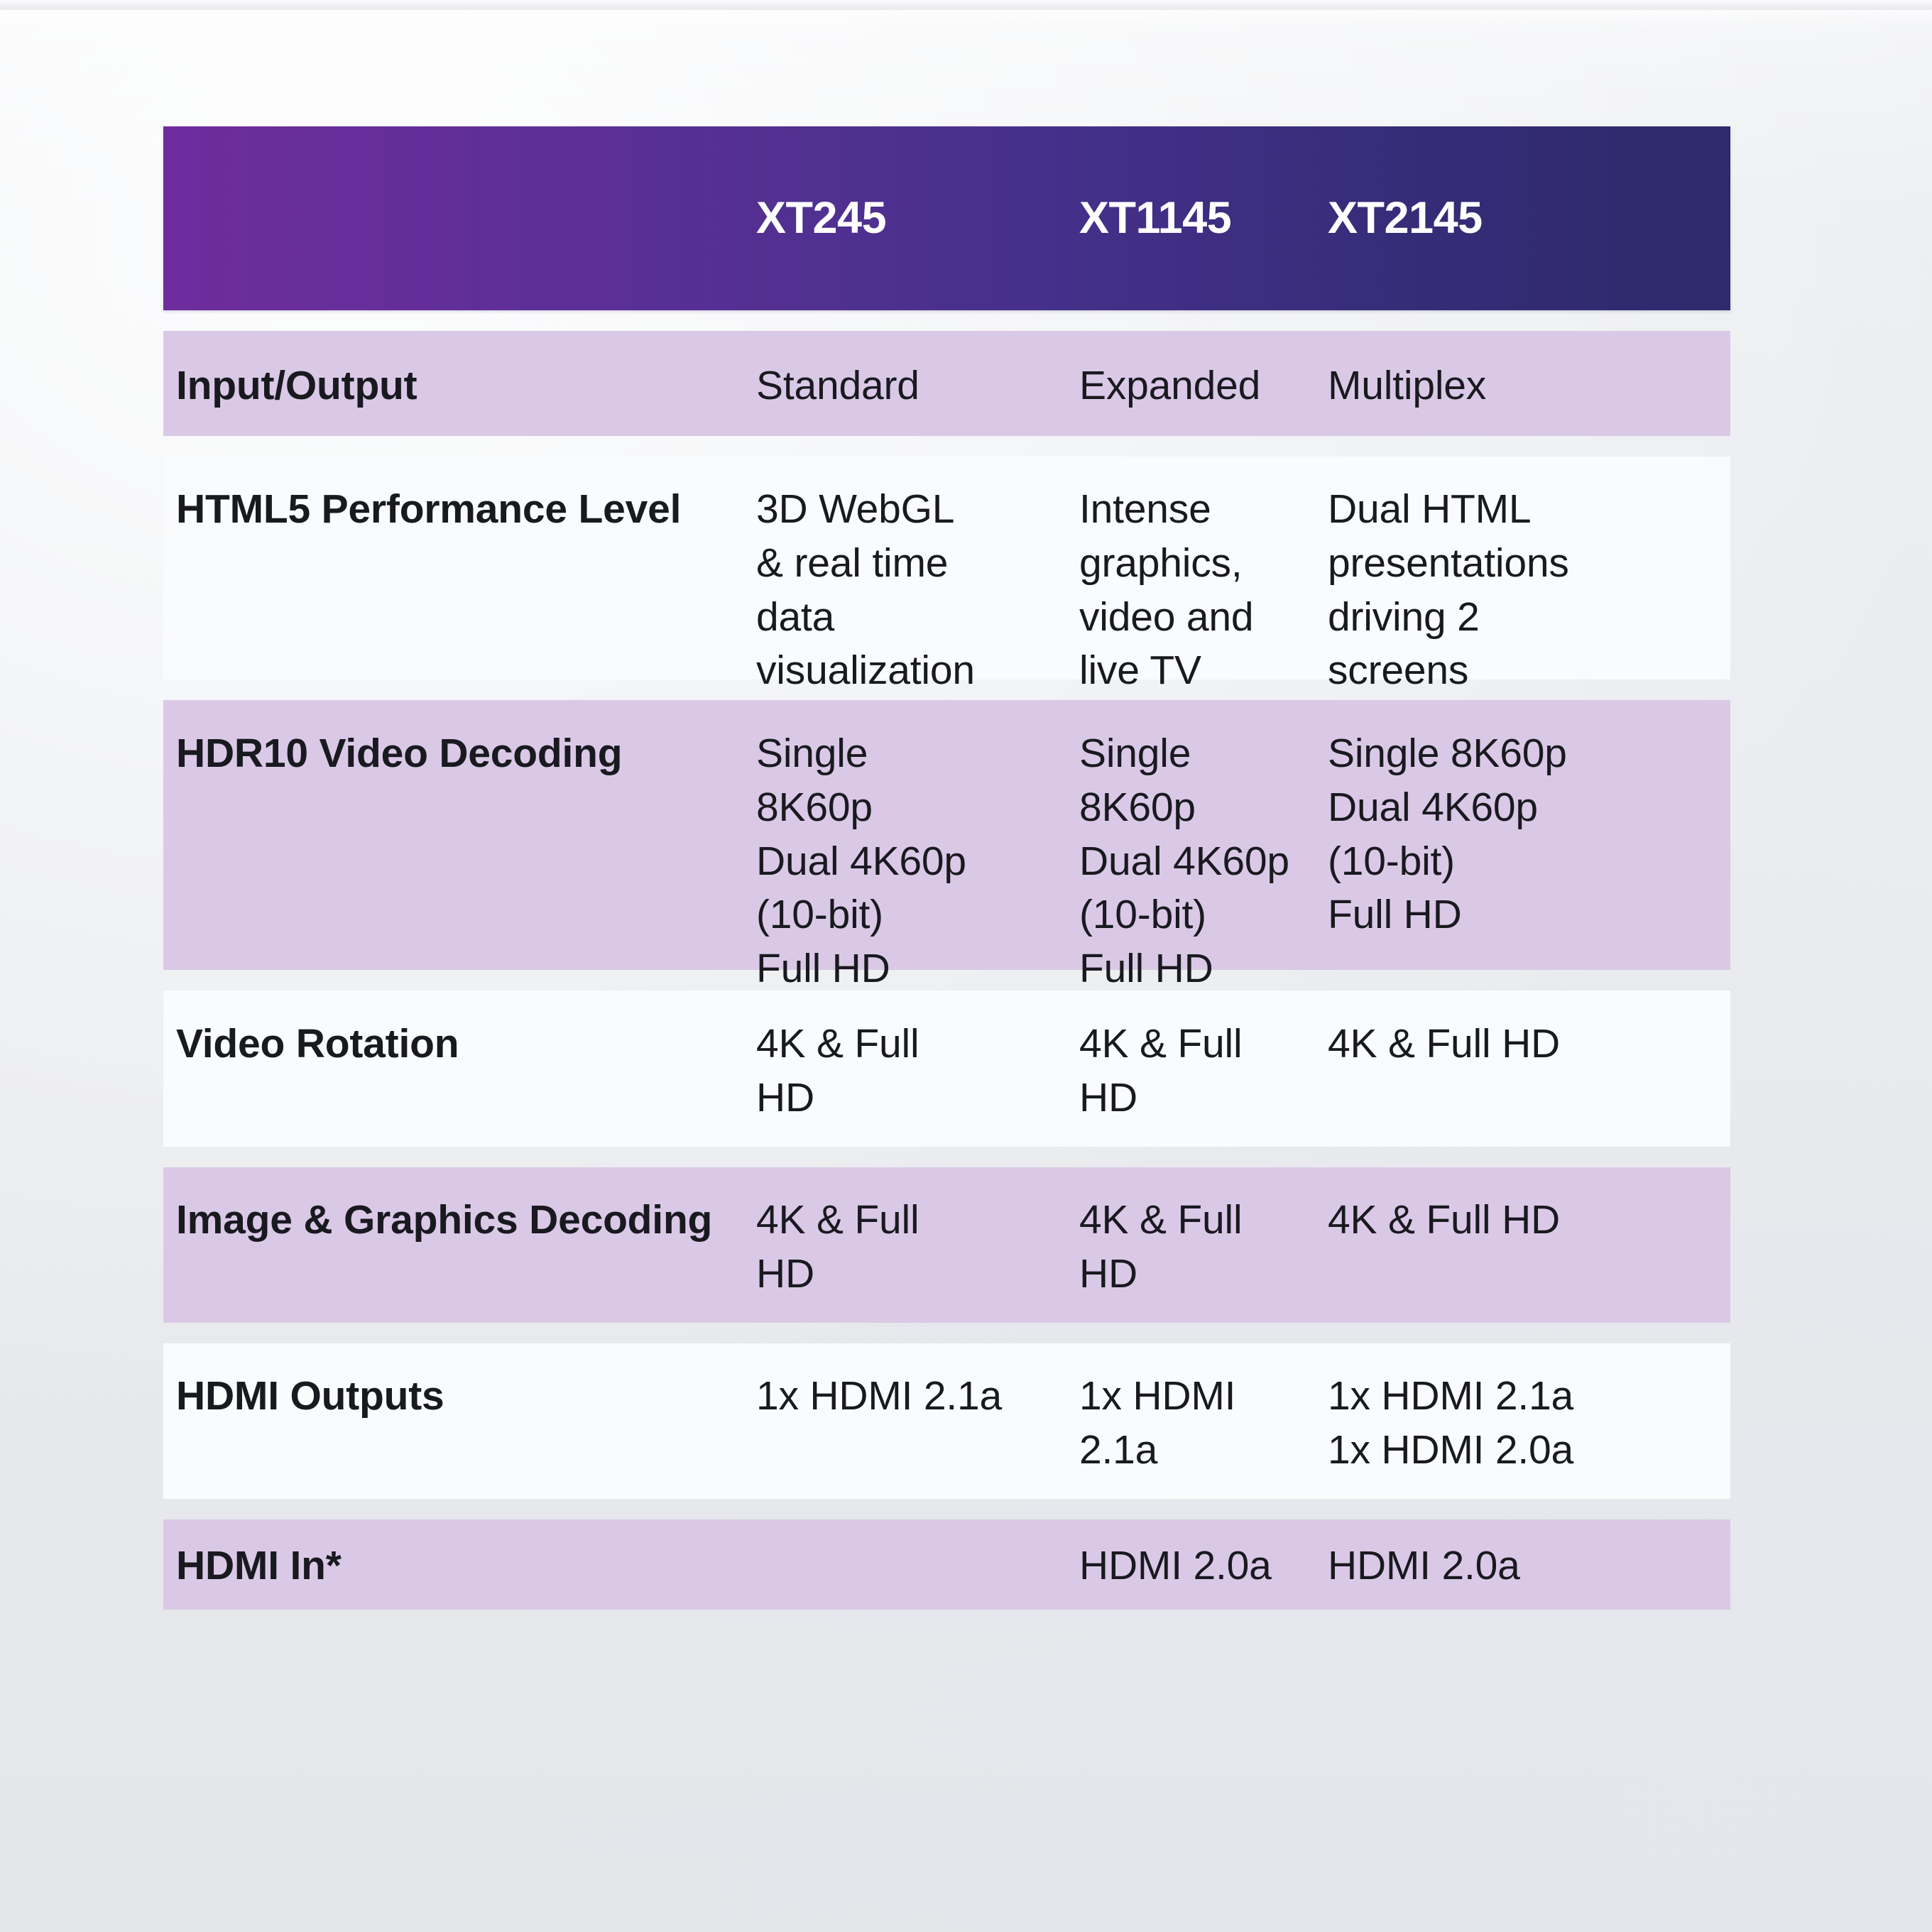  Describe the element at coordinates (1155, 218) in the screenshot. I see `column-header-xt1145: XT1145` at that location.